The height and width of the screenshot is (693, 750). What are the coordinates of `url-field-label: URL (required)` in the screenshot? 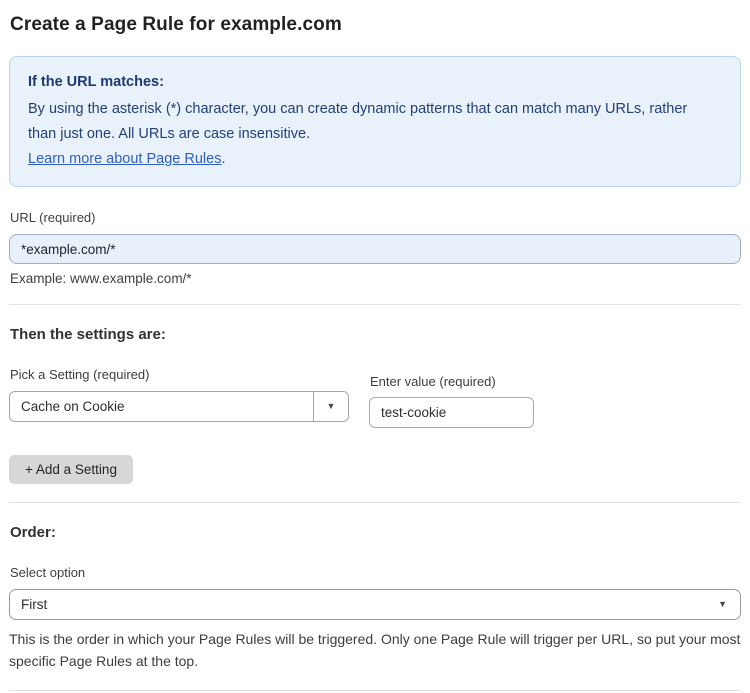 It's located at (53, 217).